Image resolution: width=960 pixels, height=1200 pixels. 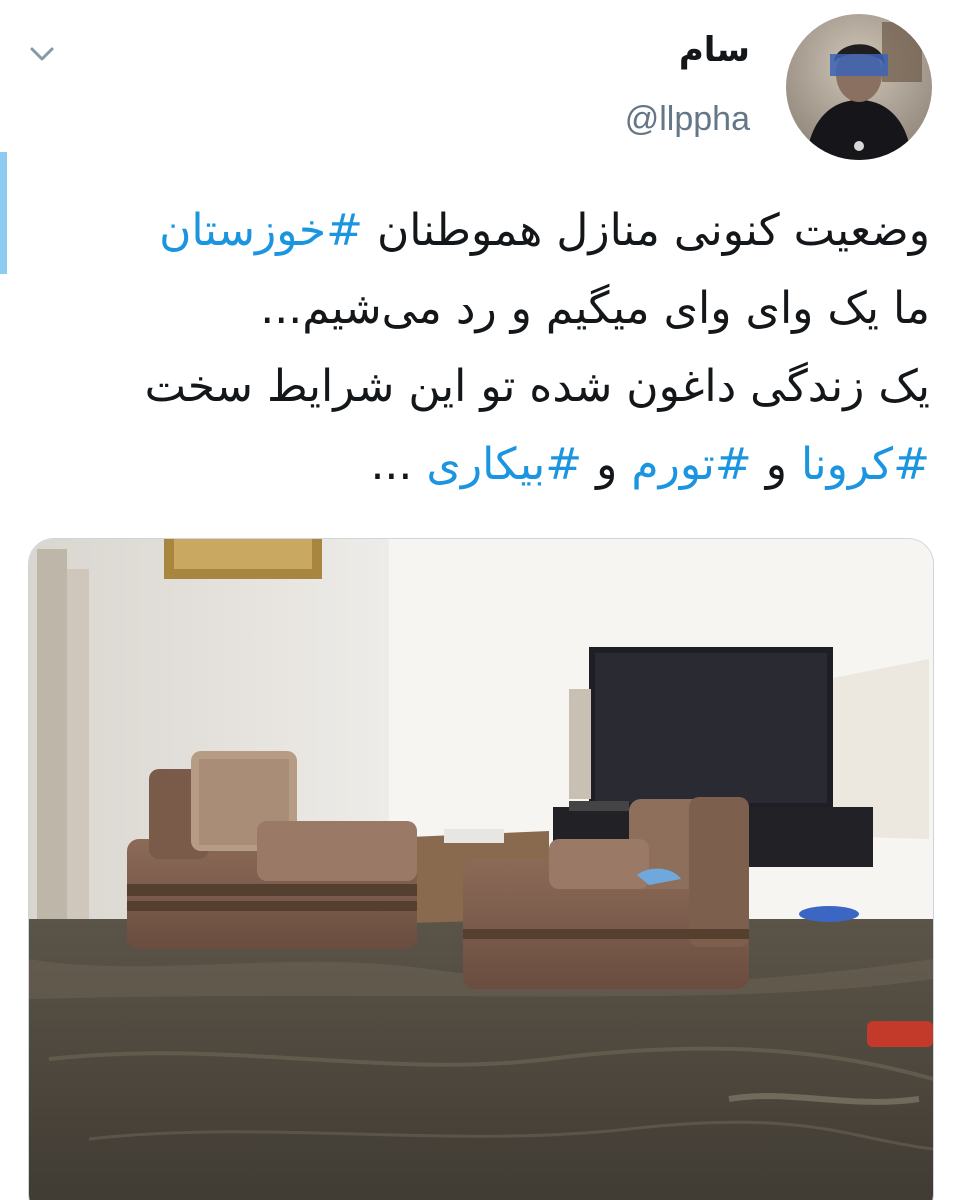 What do you see at coordinates (3, 213) in the screenshot?
I see `thread-indicator-bar` at bounding box center [3, 213].